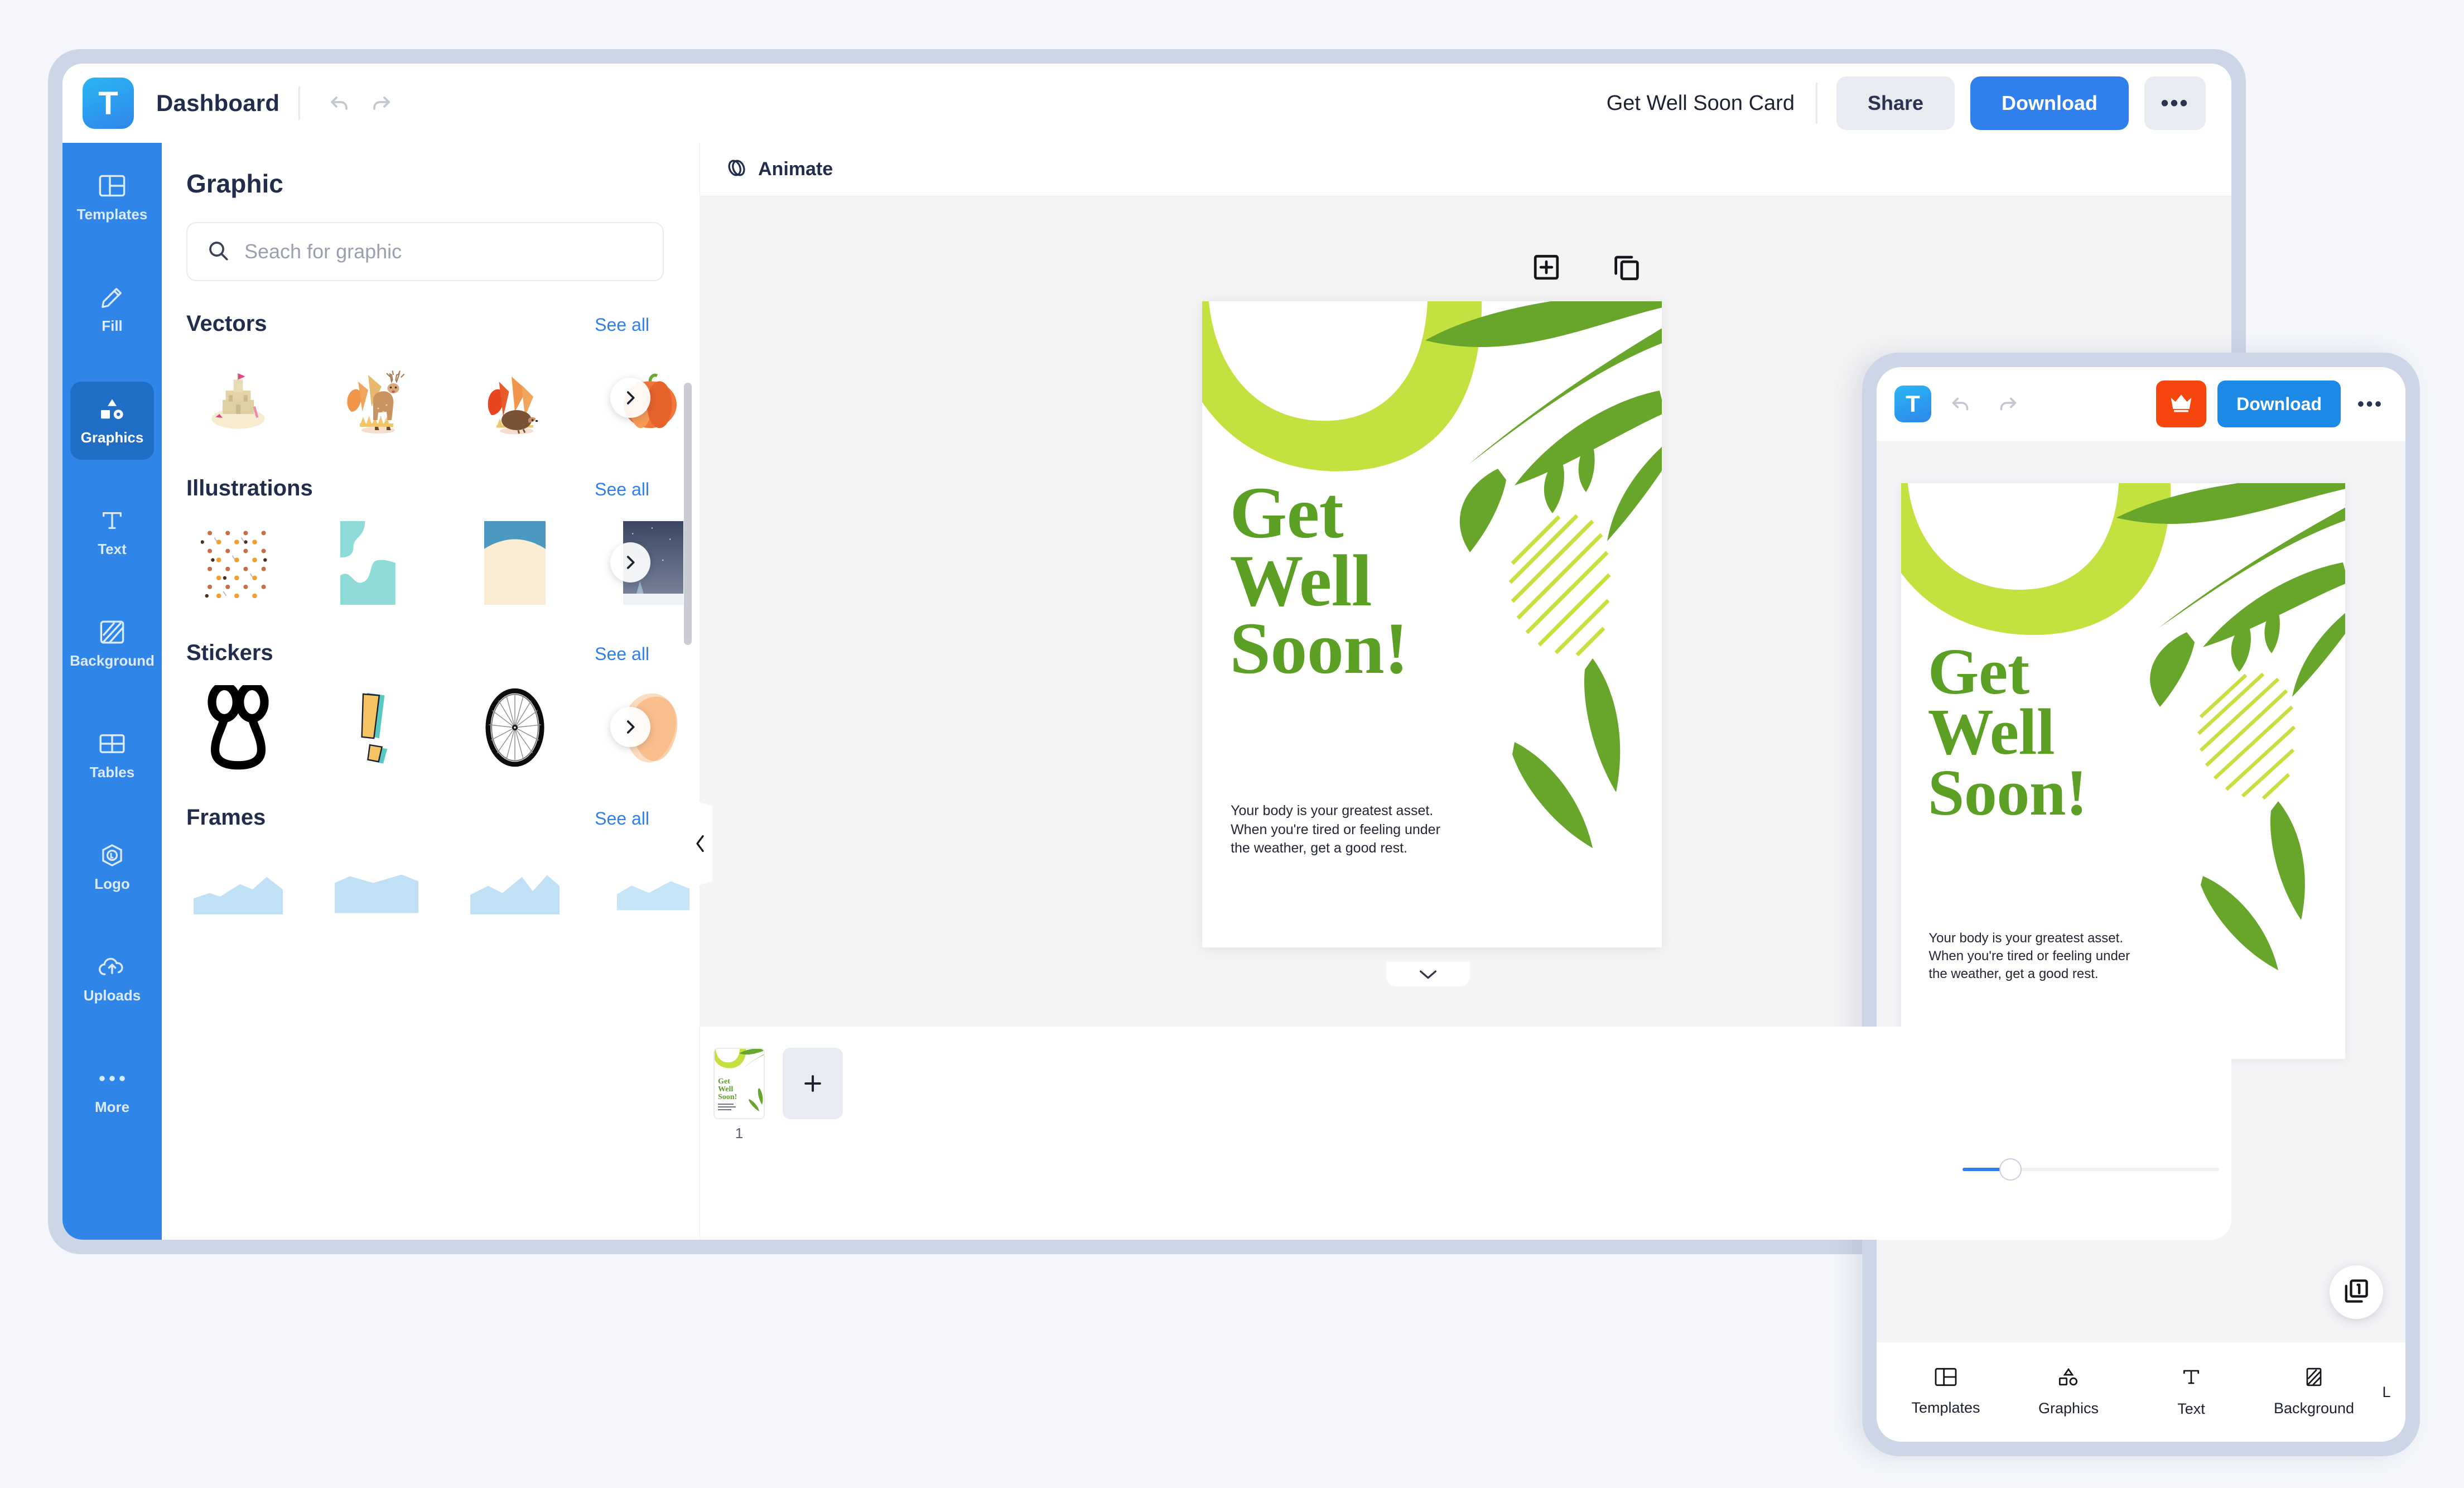  Describe the element at coordinates (515, 727) in the screenshot. I see `thumbnail-bicycle-wheel` at that location.